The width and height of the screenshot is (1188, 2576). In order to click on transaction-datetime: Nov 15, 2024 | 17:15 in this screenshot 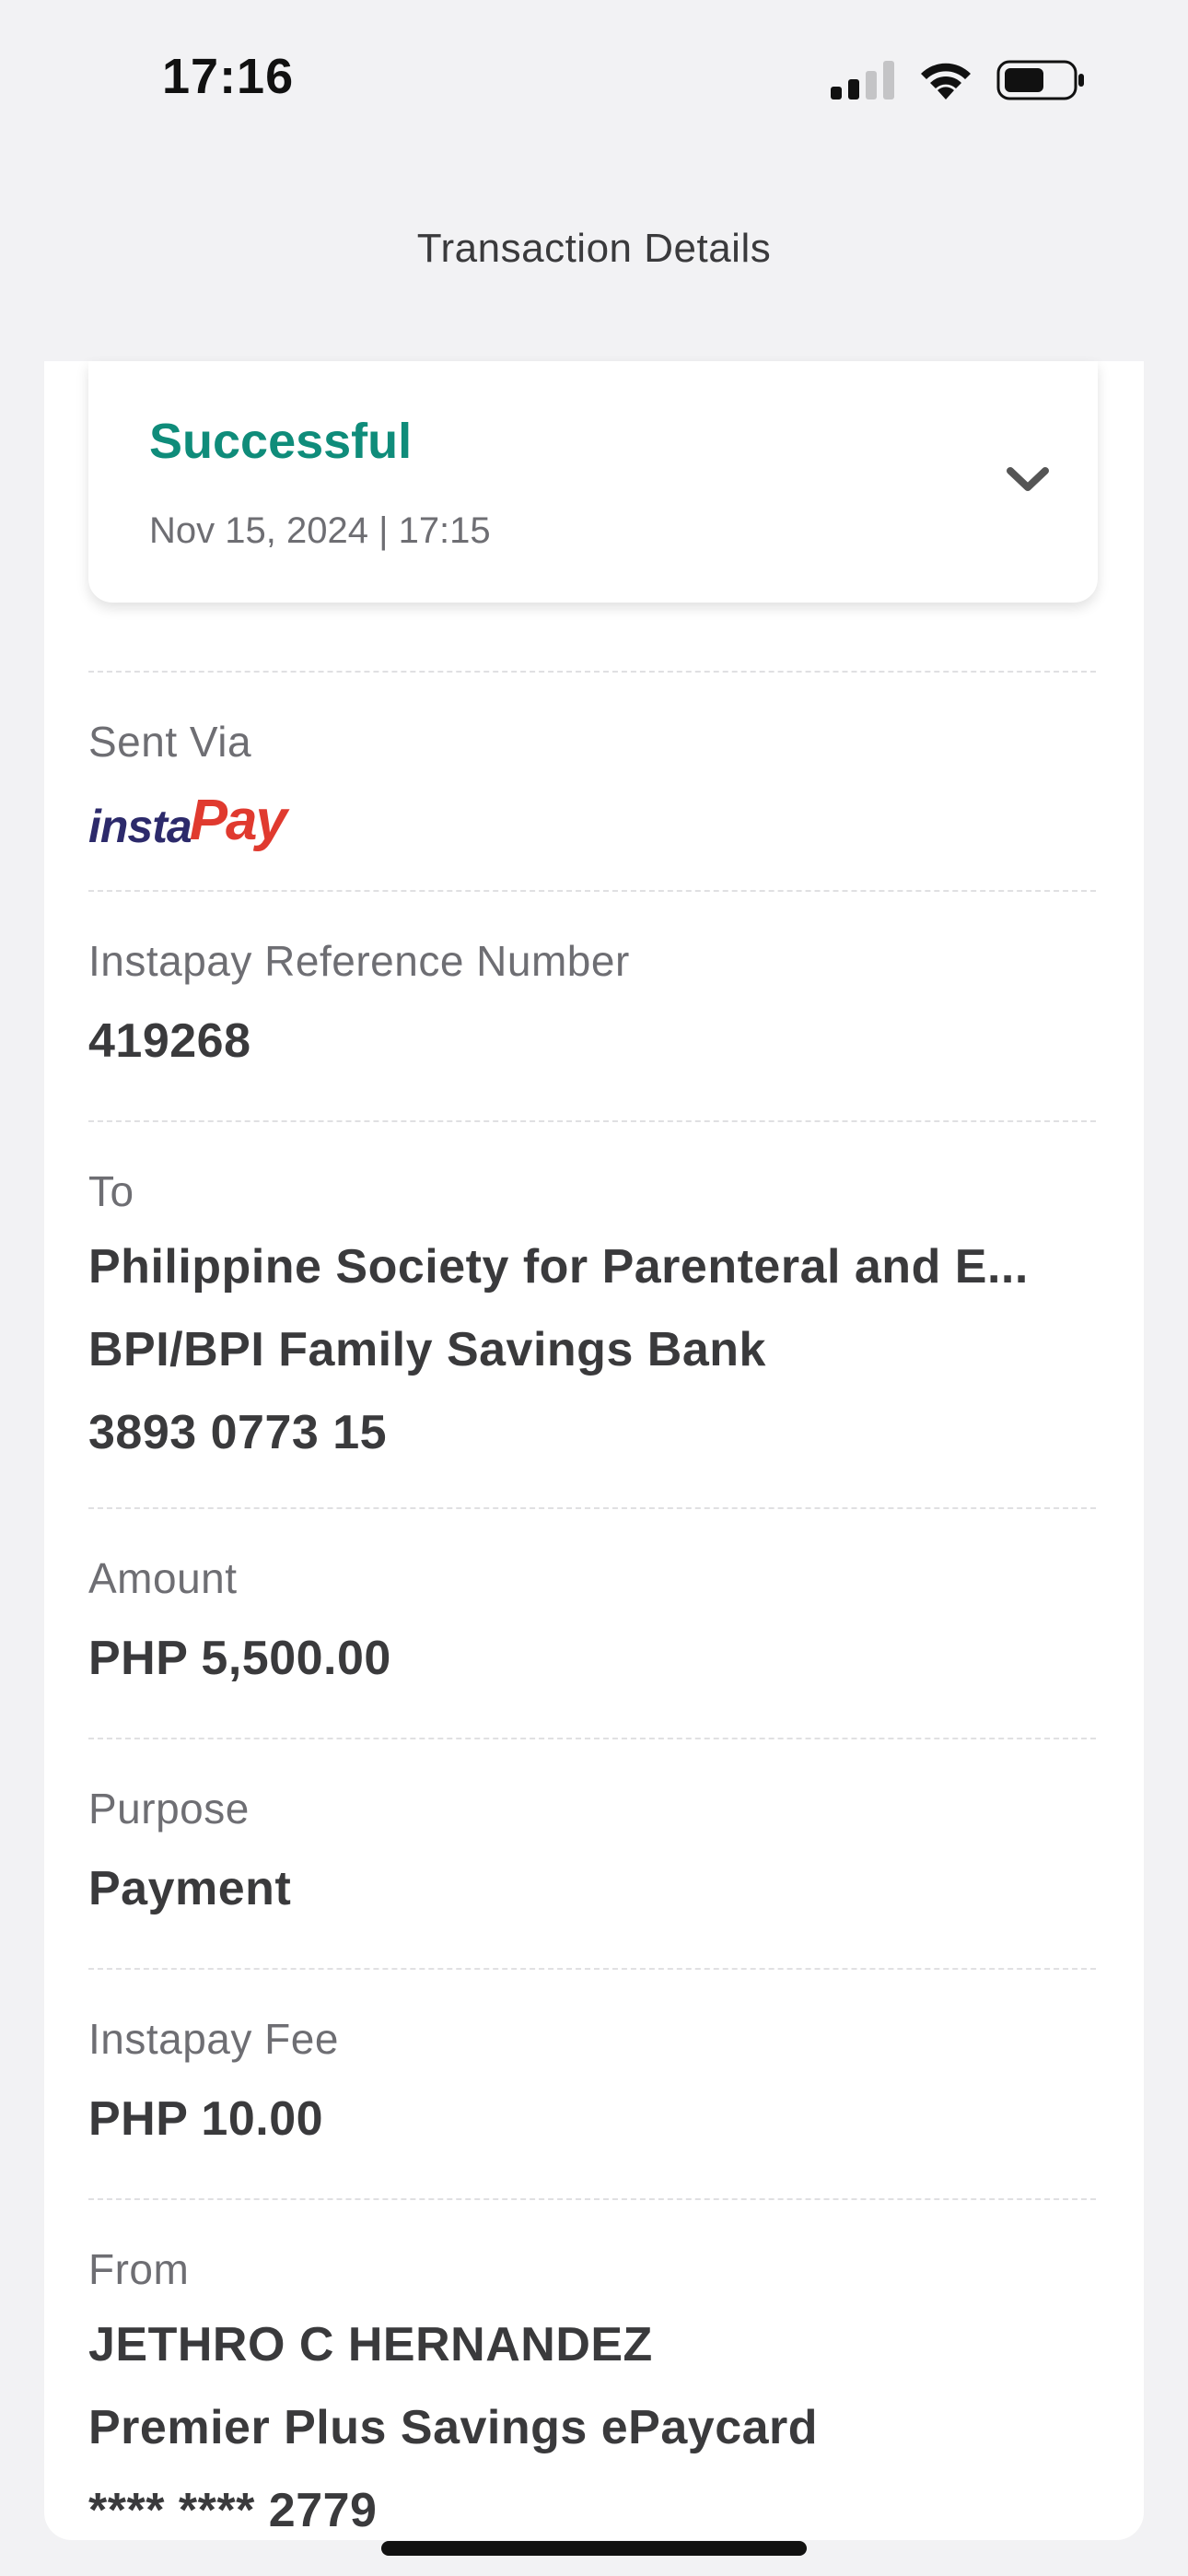, I will do `click(320, 530)`.